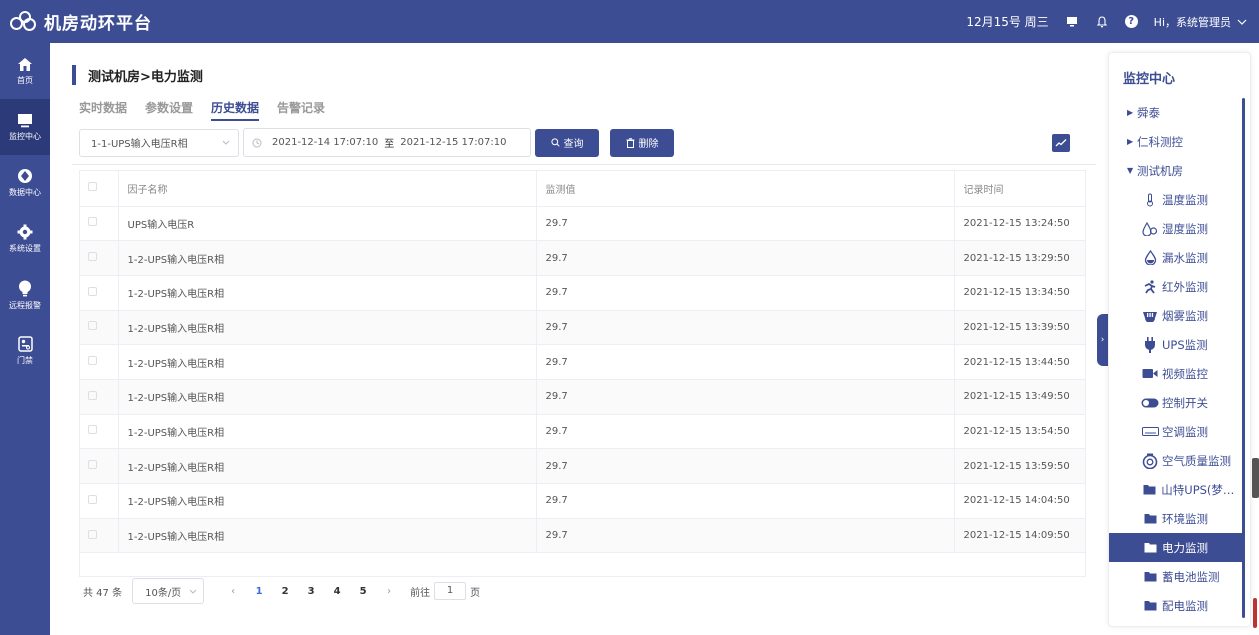  I want to click on nav-item-data: 数据中心, so click(25, 183).